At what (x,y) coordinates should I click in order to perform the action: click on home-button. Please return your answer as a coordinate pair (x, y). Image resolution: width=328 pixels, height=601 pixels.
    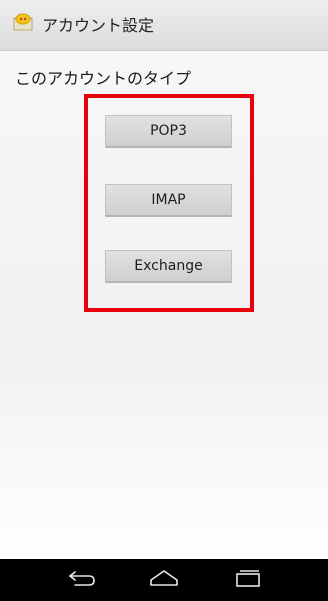
    Looking at the image, I should click on (164, 580).